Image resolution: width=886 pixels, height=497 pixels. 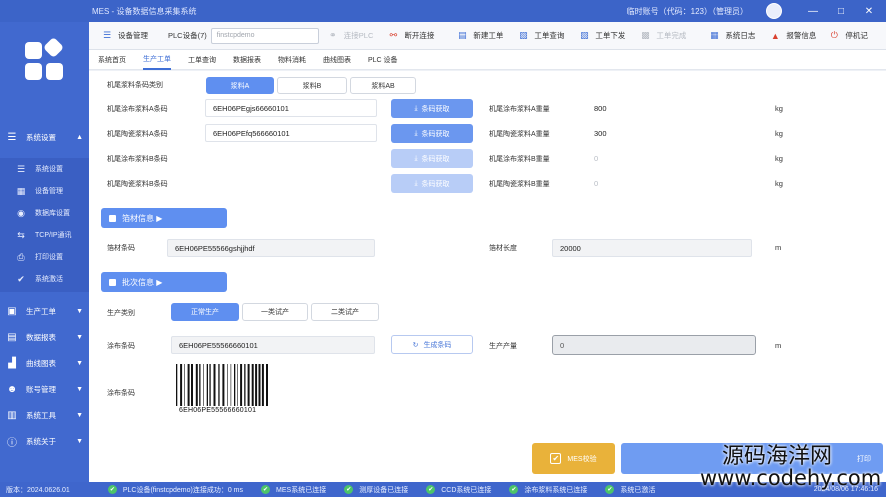 I want to click on sidebar-item-label: 系统激活, so click(x=49, y=279).